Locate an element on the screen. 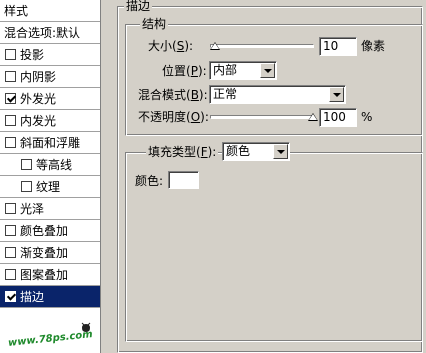 Image resolution: width=426 pixels, height=353 pixels. style-item-label: 投影 is located at coordinates (32, 55).